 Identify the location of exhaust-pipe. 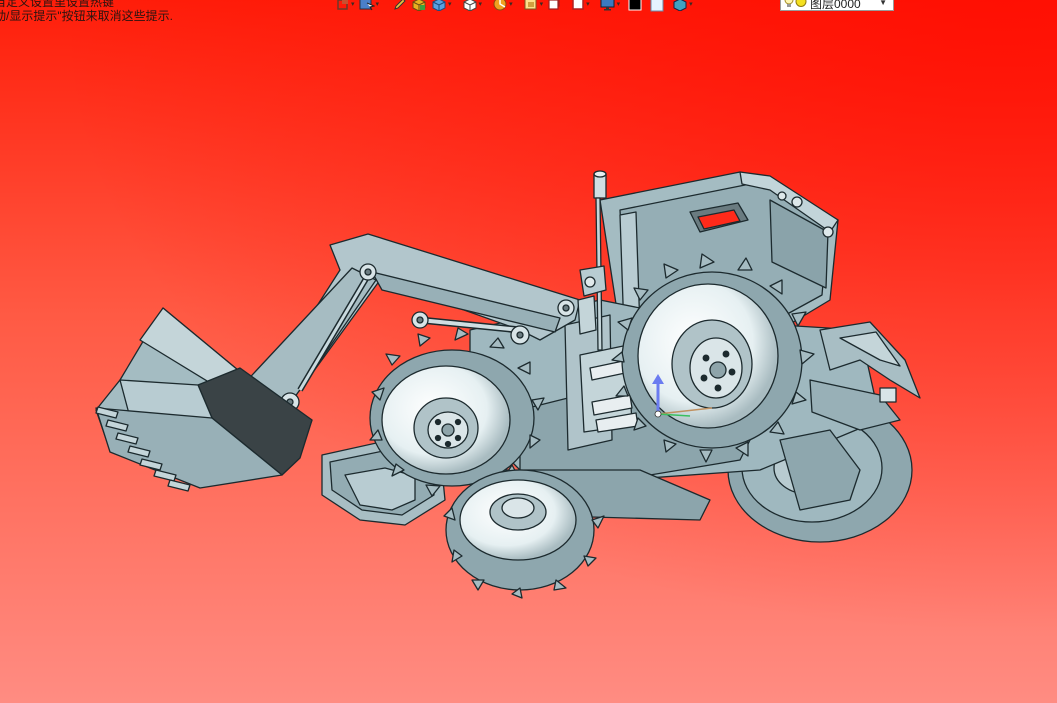
(592, 260).